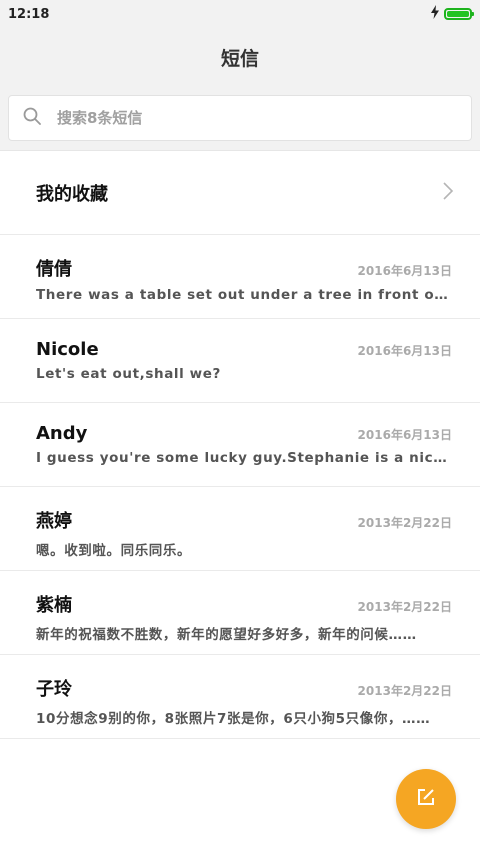  I want to click on message-item-3: 燕婷 2013年2月22日 嗯。收到啦。同乐同乐。, so click(240, 529).